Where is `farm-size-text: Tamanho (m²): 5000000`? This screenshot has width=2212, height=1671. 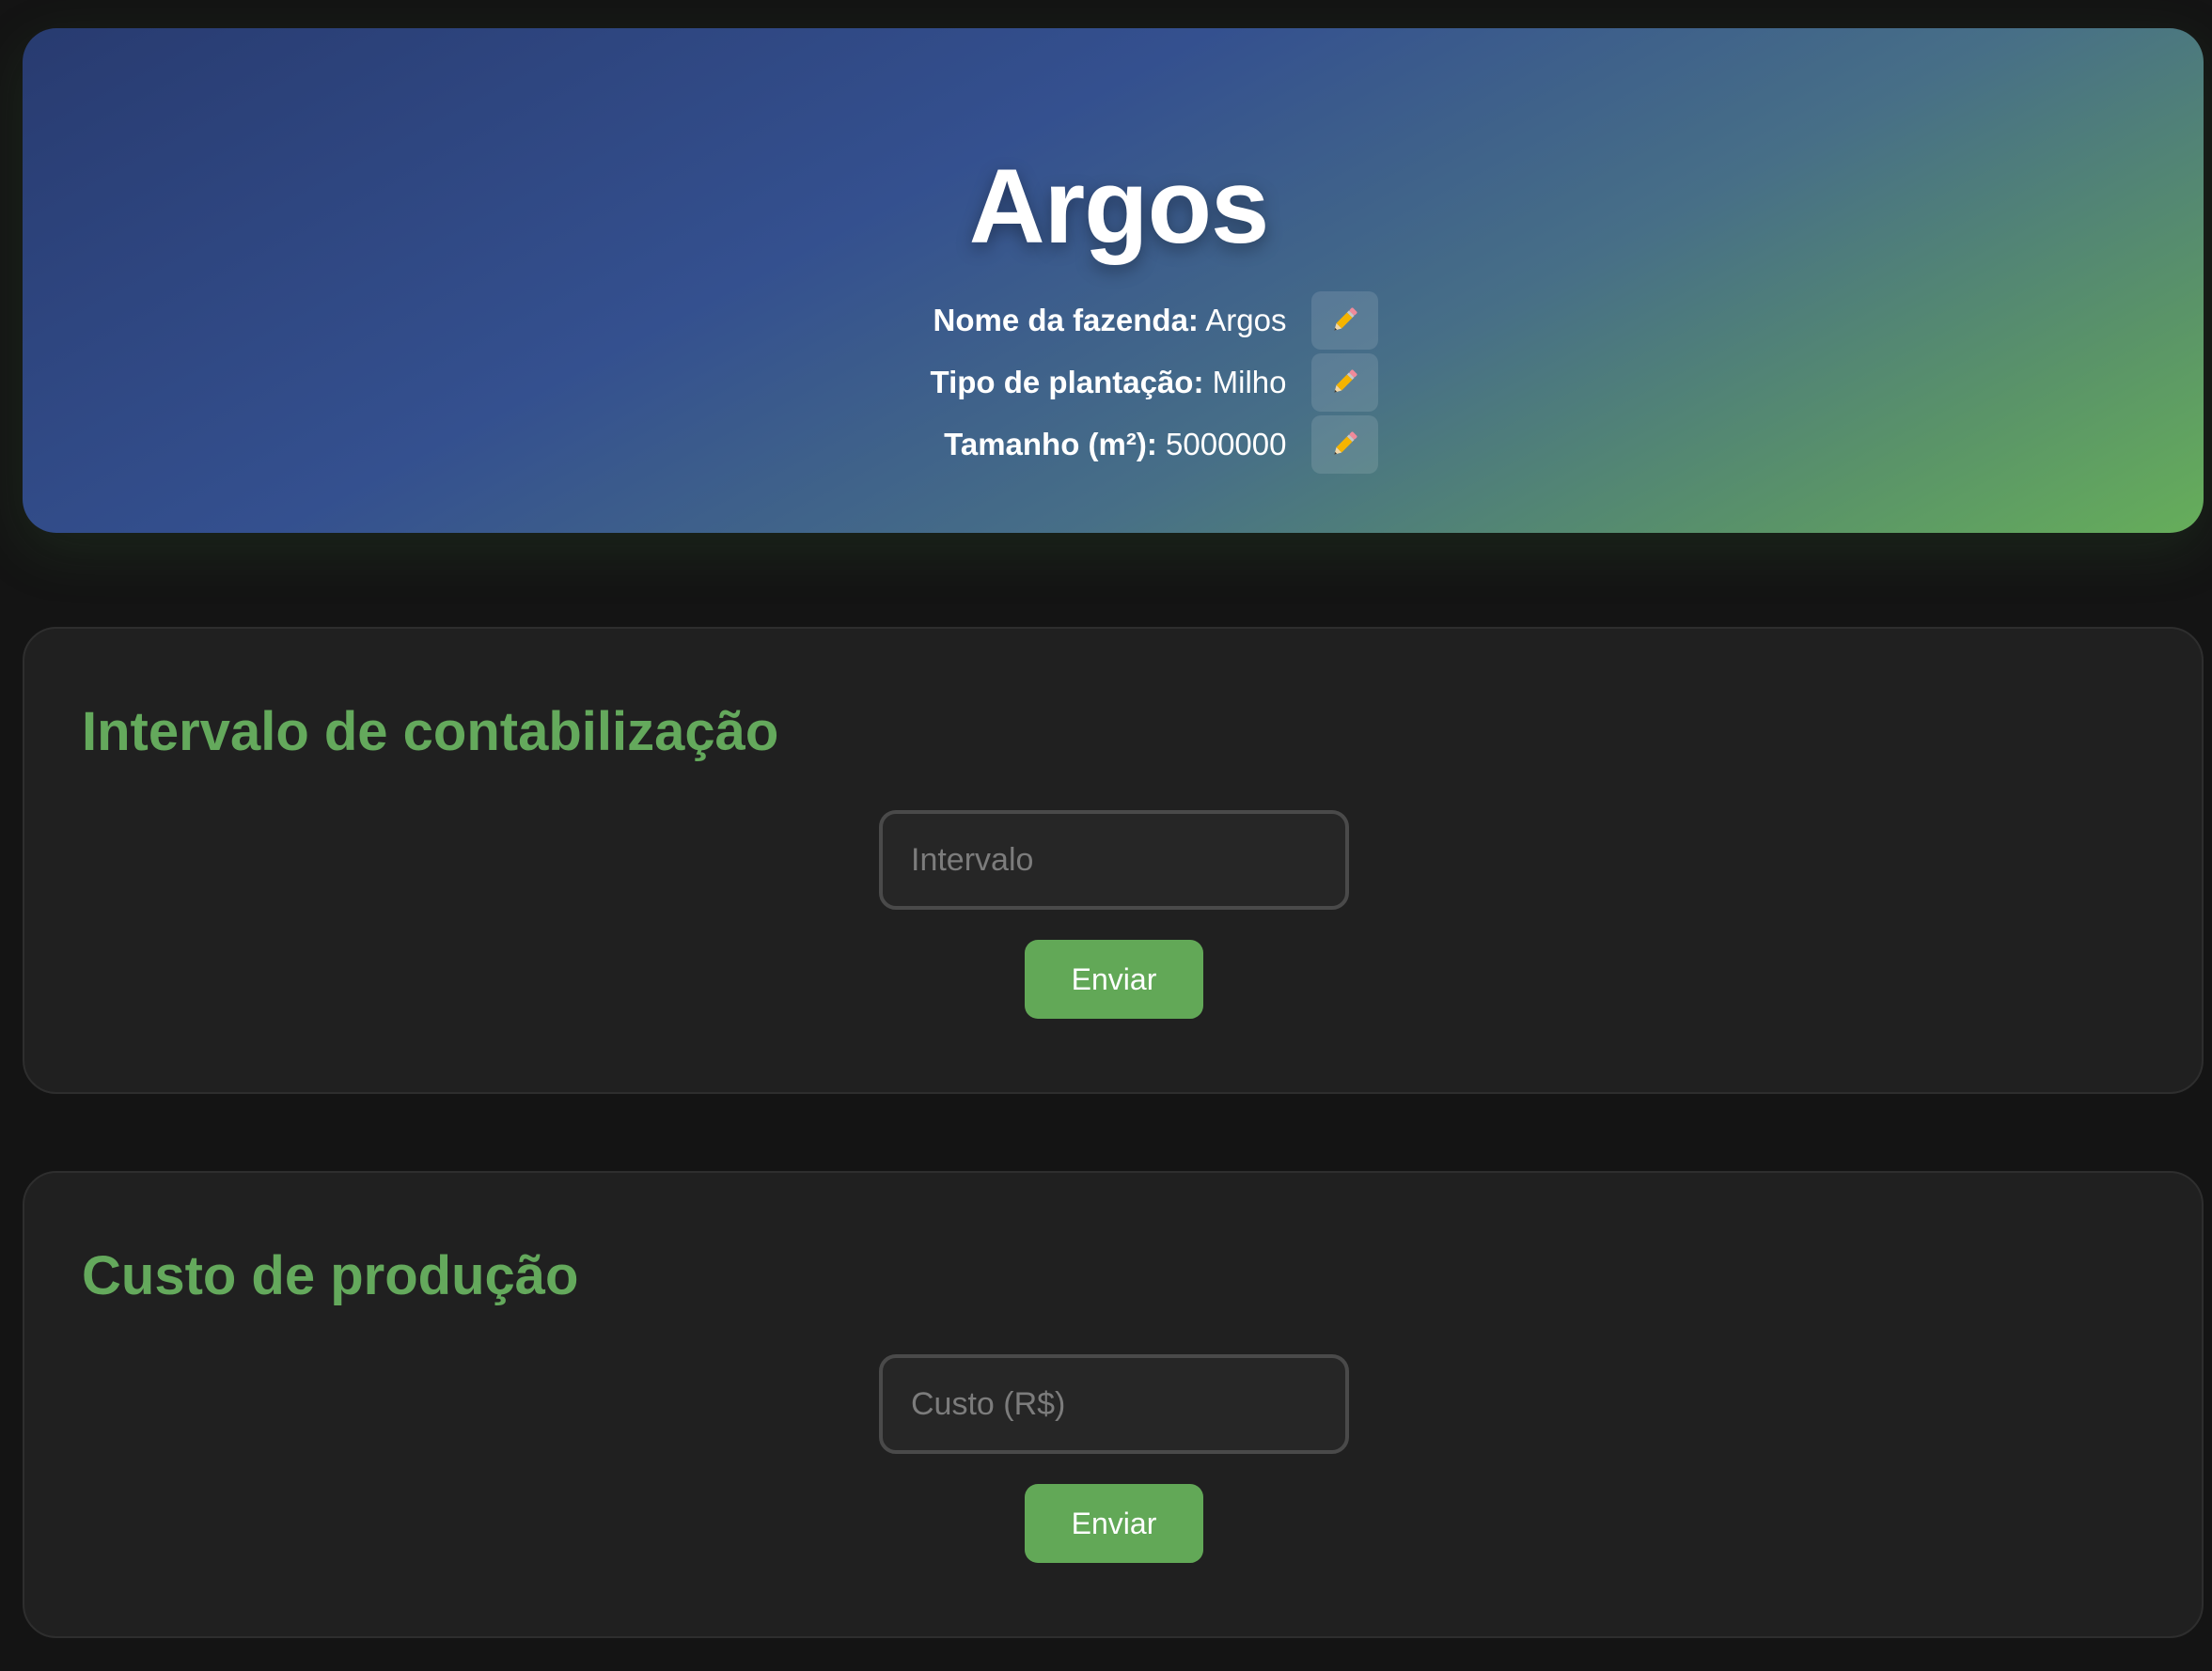
farm-size-text: Tamanho (m²): 5000000 is located at coordinates (1089, 444).